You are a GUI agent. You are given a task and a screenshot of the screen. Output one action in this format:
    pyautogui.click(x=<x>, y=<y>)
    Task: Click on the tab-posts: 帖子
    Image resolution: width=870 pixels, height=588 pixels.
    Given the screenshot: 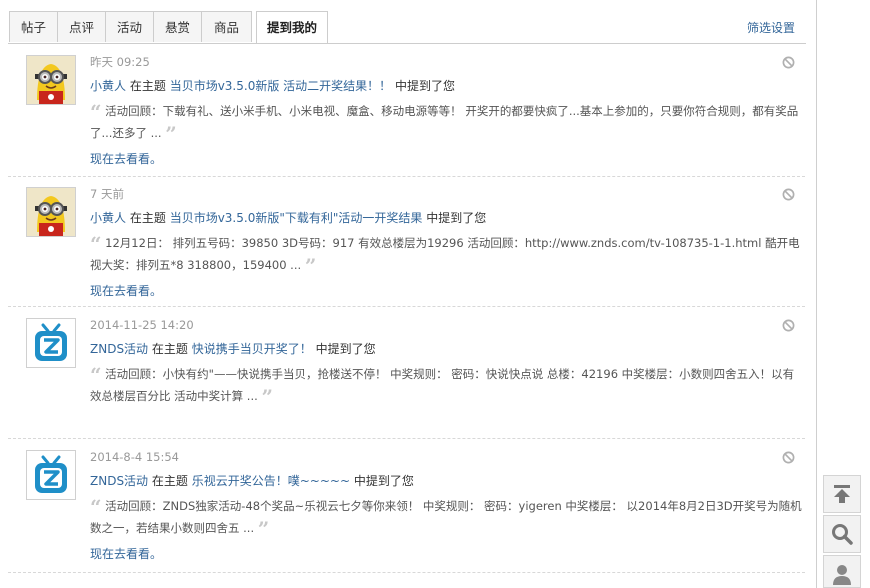 What is the action you would take?
    pyautogui.click(x=33, y=26)
    